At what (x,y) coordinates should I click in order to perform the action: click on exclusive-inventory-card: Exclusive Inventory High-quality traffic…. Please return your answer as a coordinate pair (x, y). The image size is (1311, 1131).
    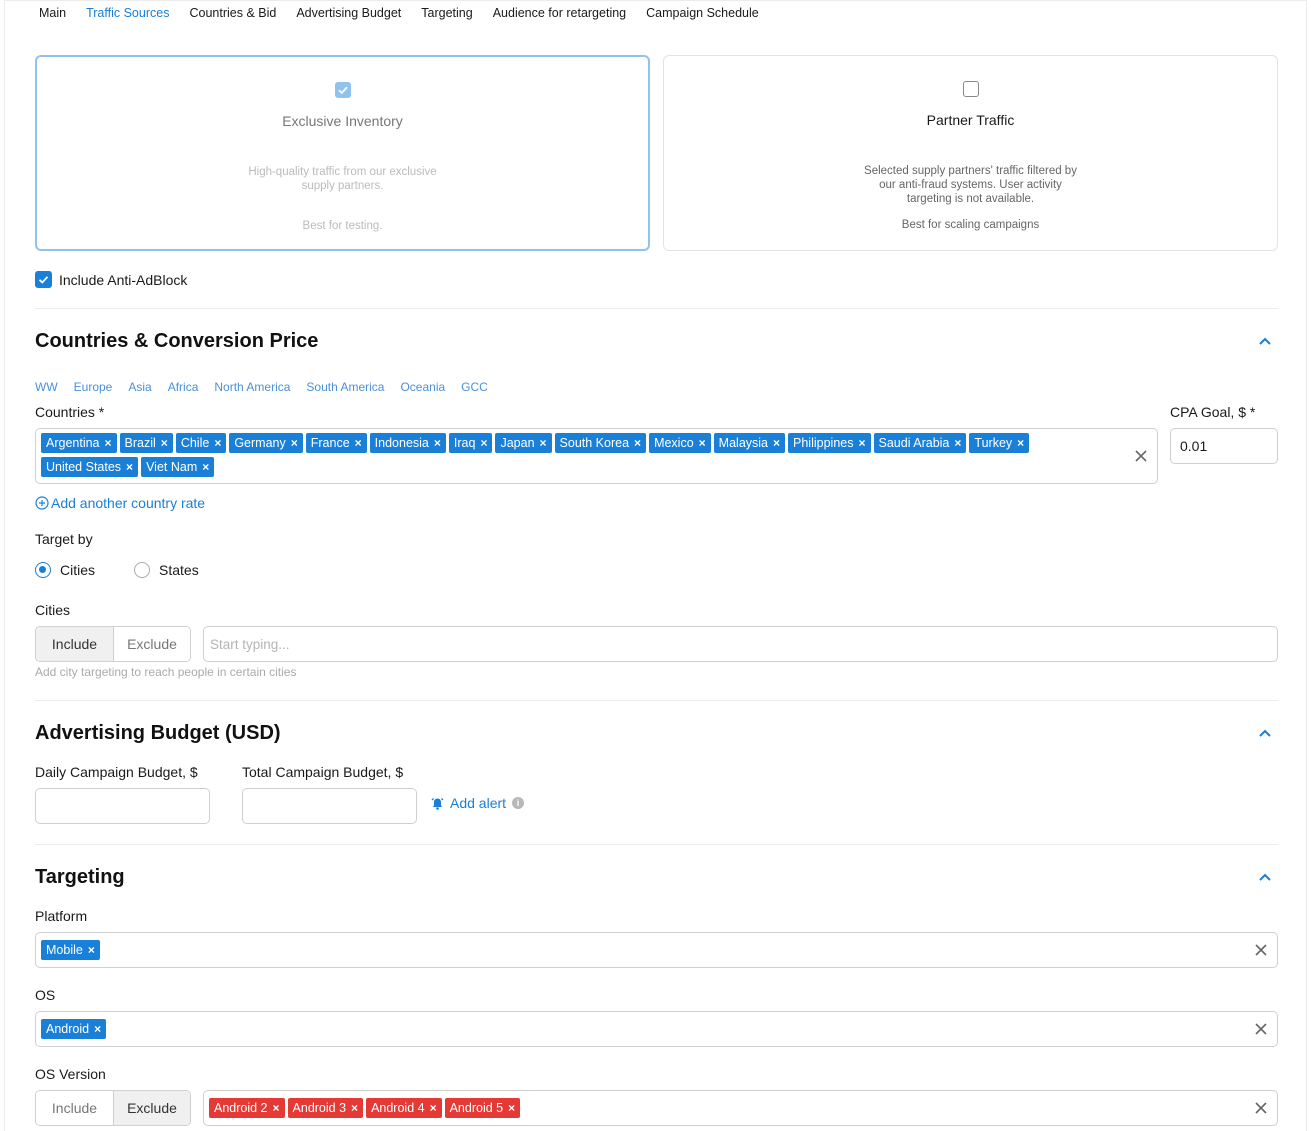
    Looking at the image, I should click on (342, 153).